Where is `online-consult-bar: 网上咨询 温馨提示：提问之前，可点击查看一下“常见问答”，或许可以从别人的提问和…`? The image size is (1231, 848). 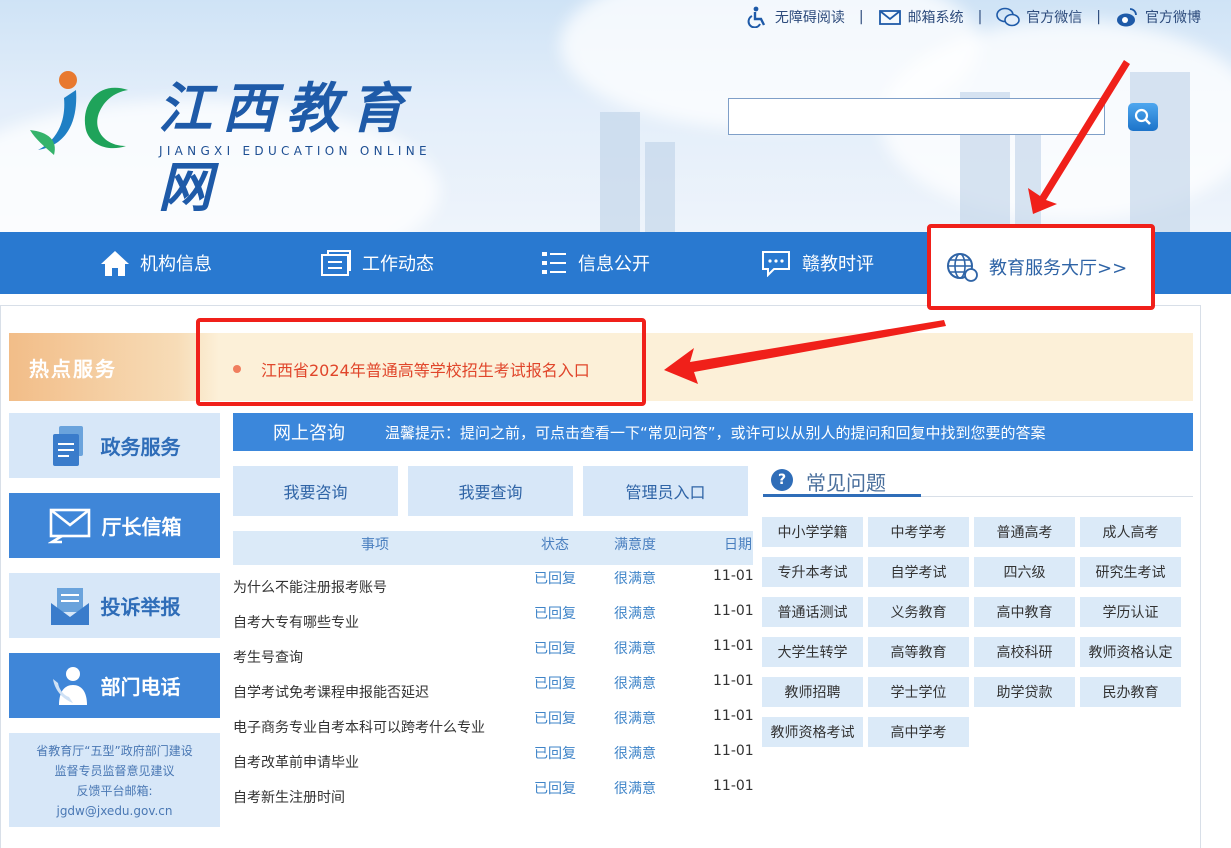 online-consult-bar: 网上咨询 温馨提示：提问之前，可点击查看一下“常见问答”，或许可以从别人的提问和… is located at coordinates (713, 432).